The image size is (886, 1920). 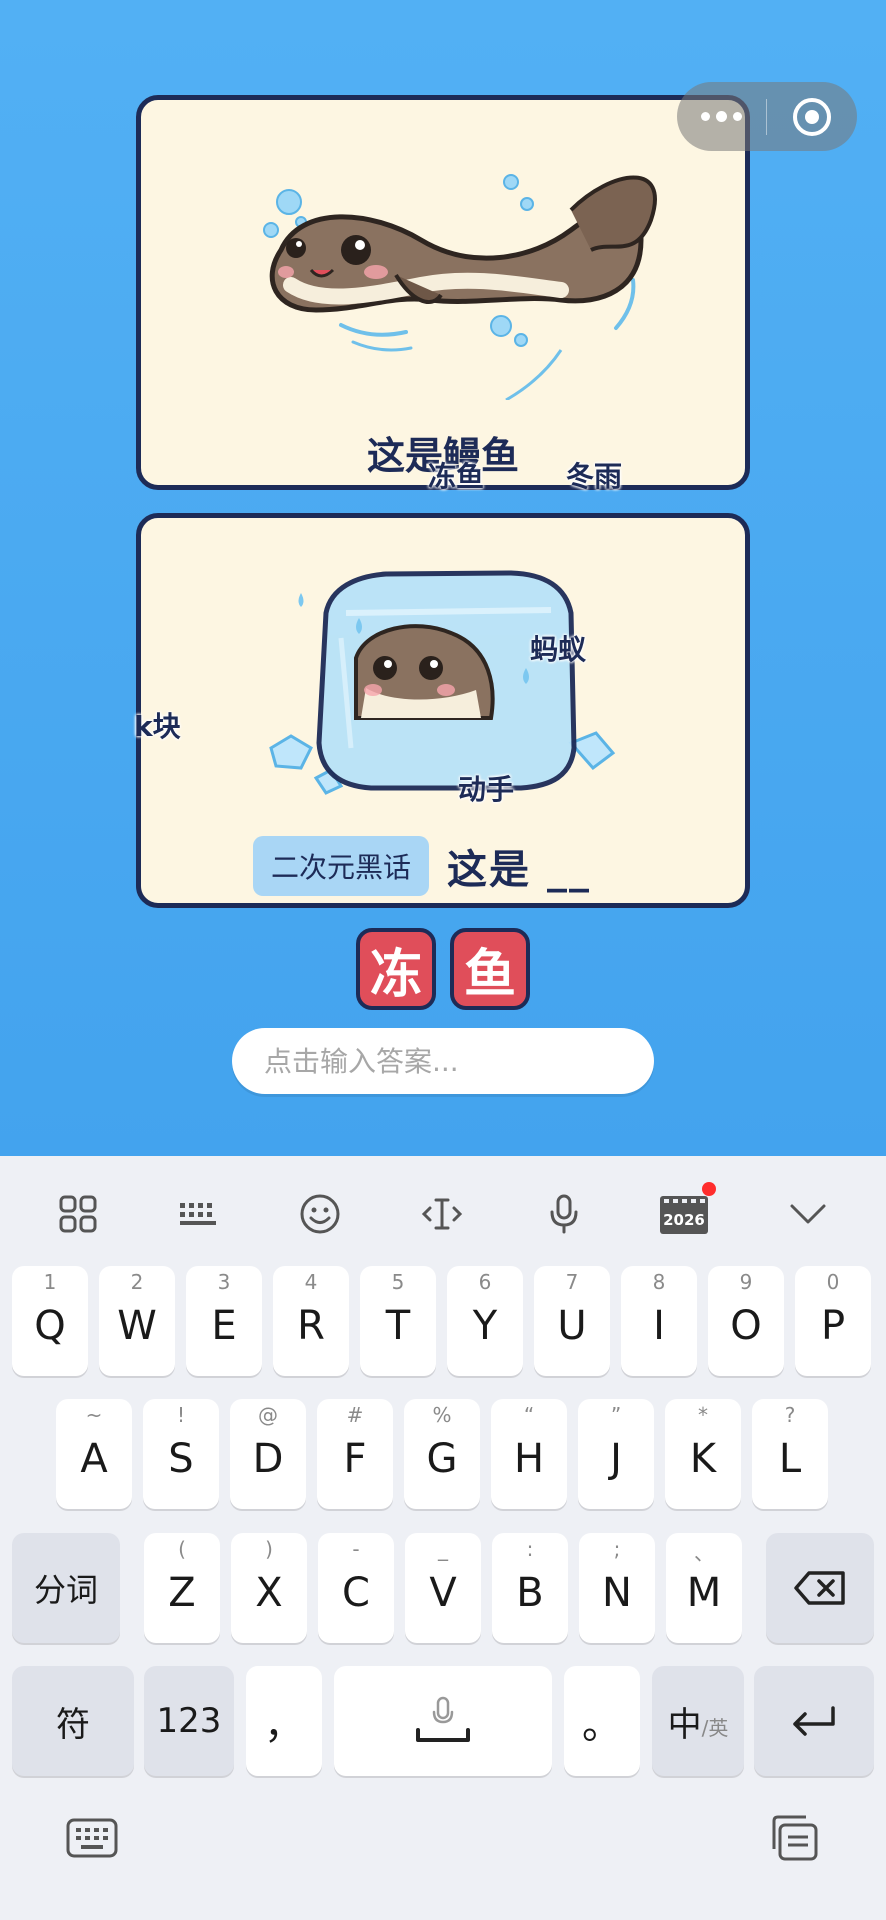 I want to click on category-tag: 二次元黑话, so click(x=341, y=866).